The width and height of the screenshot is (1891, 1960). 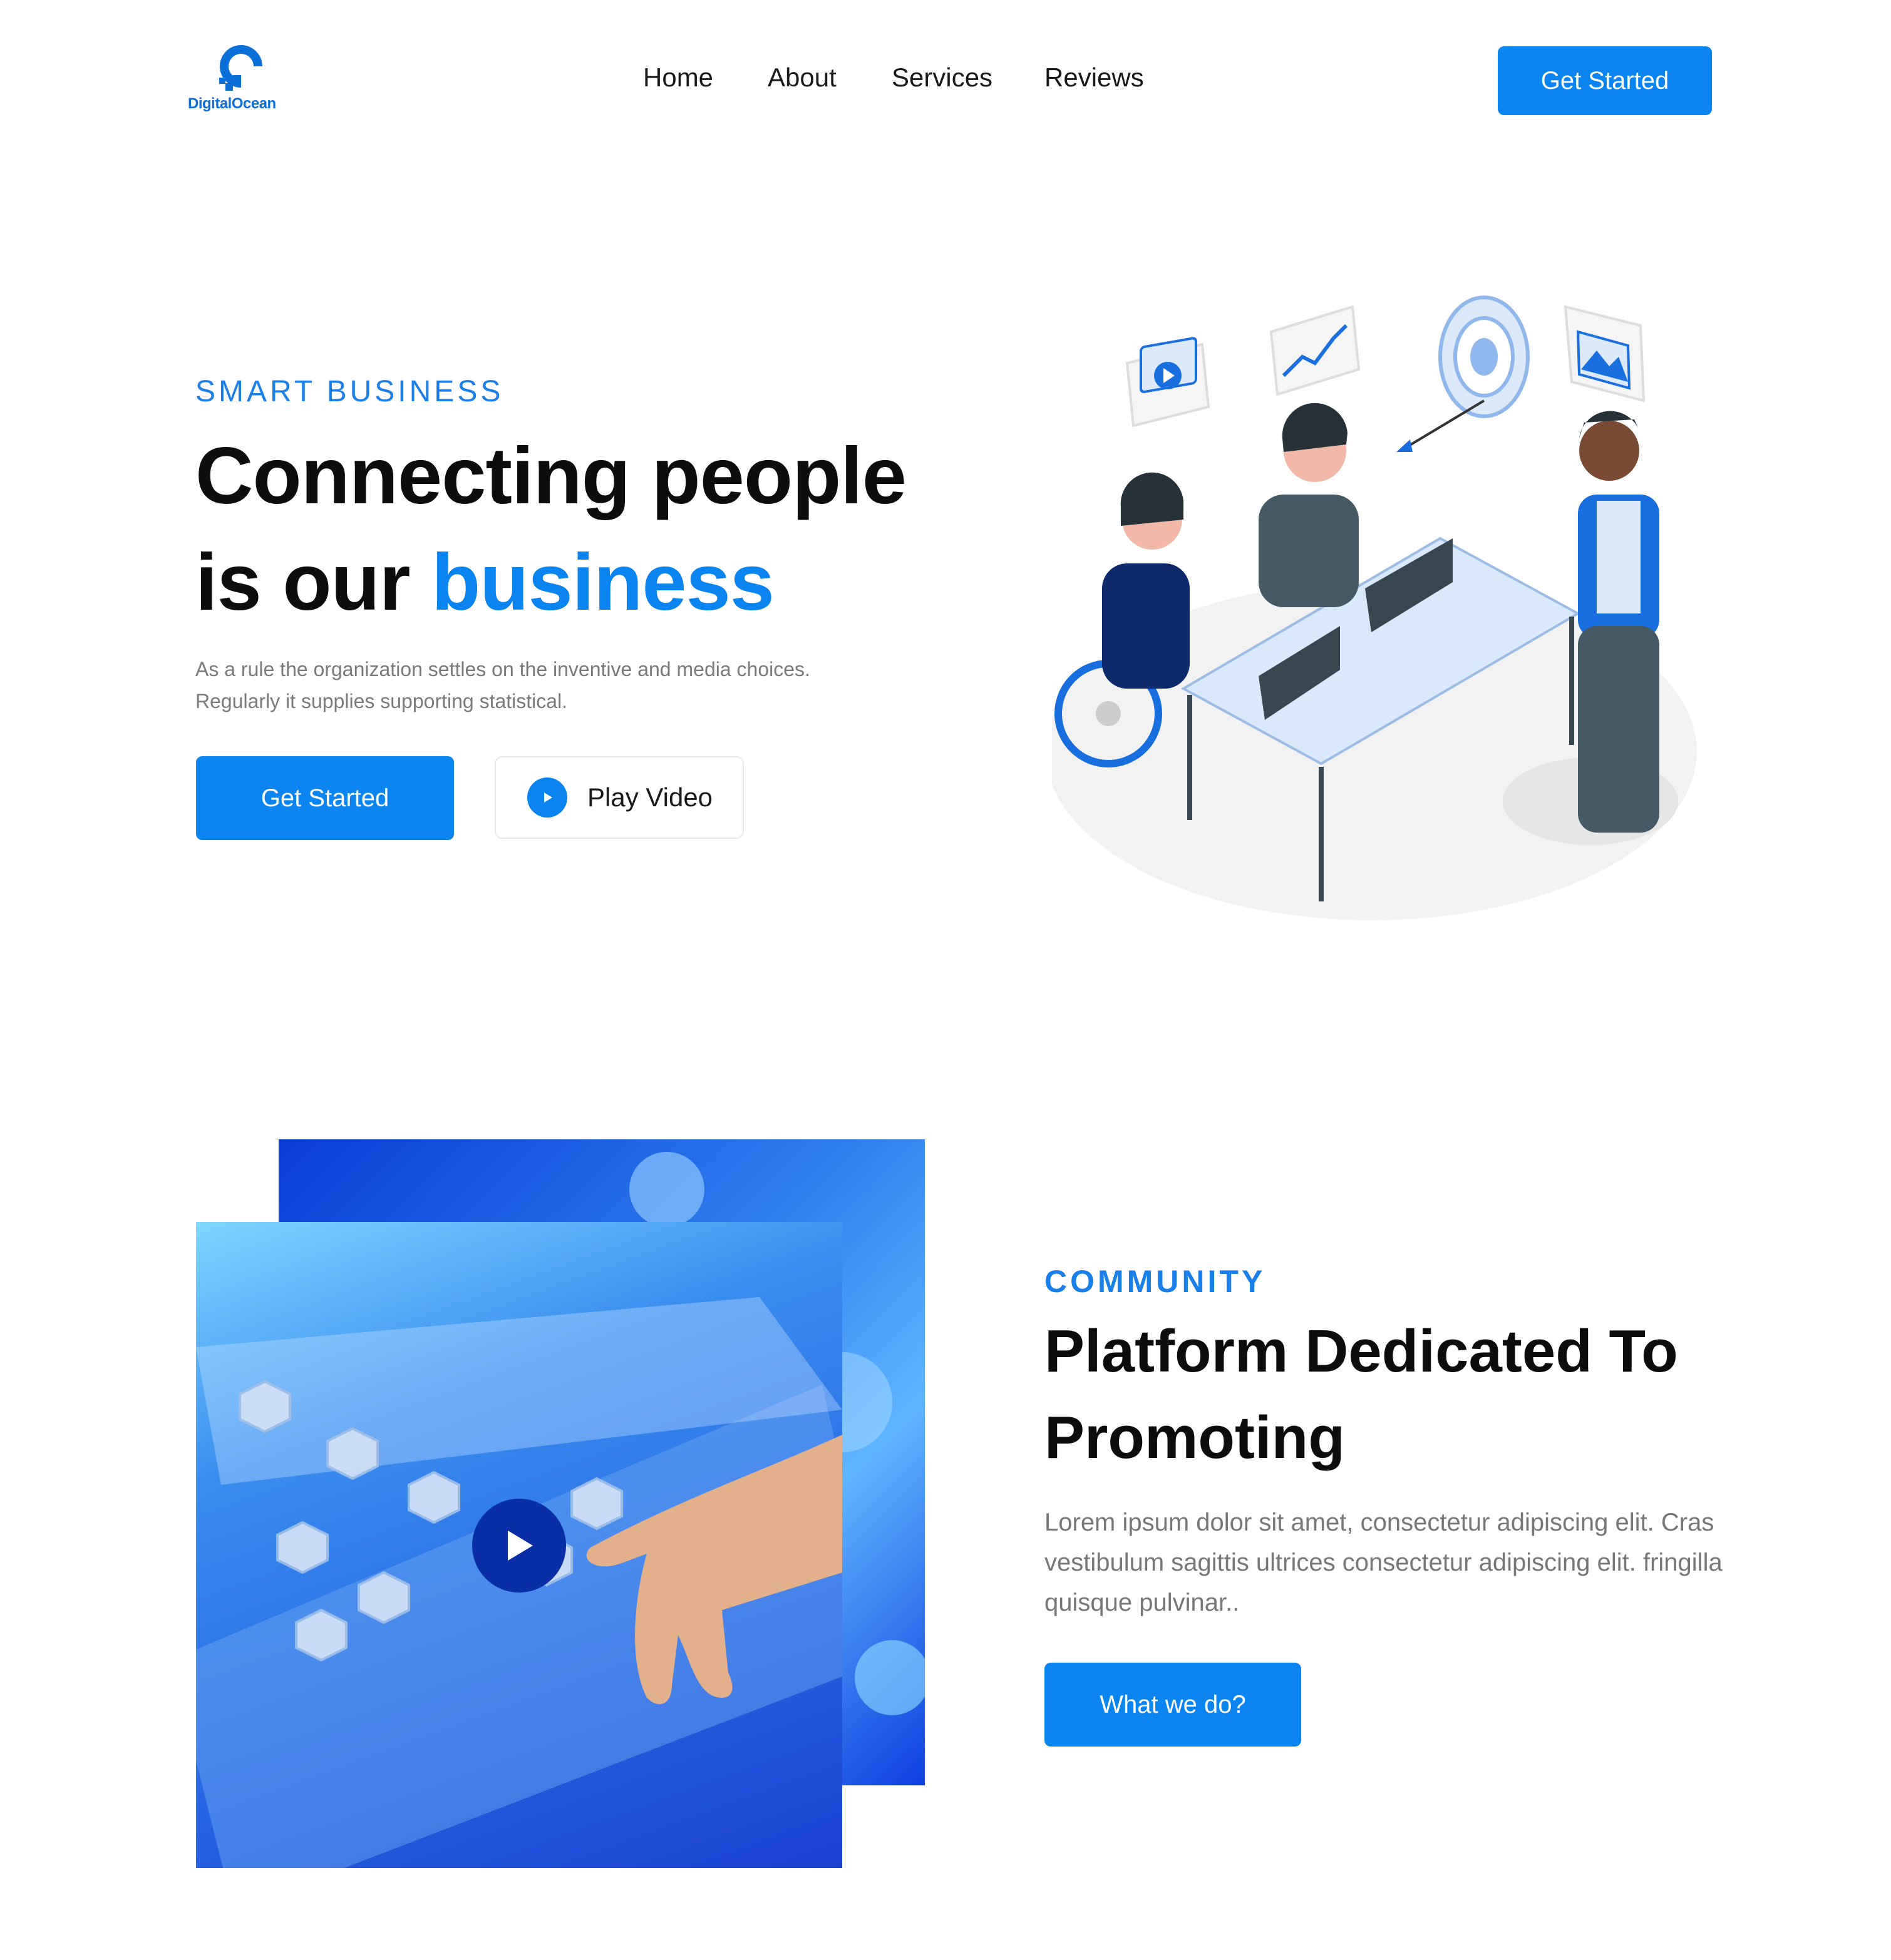 What do you see at coordinates (551, 476) in the screenshot?
I see `hero-title-line1: Connecting people` at bounding box center [551, 476].